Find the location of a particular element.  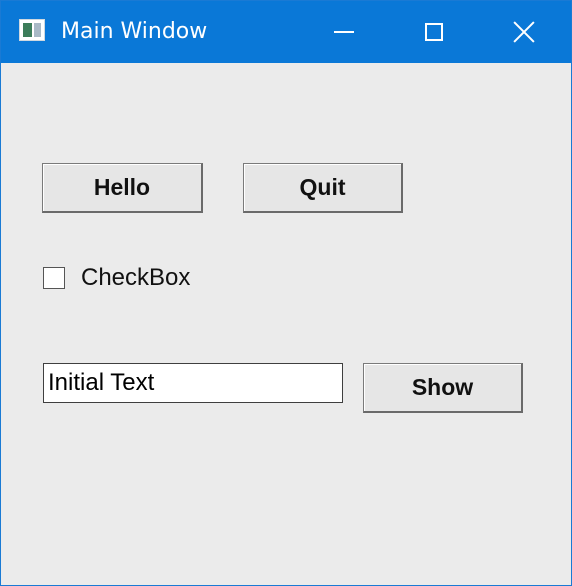

minimize-button is located at coordinates (344, 32).